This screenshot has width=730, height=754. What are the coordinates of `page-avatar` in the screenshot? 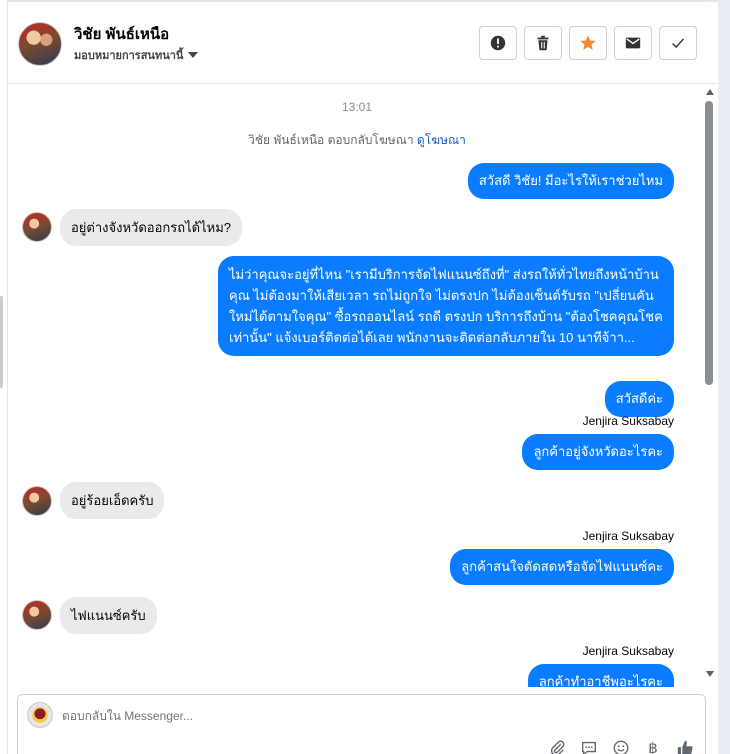 It's located at (40, 715).